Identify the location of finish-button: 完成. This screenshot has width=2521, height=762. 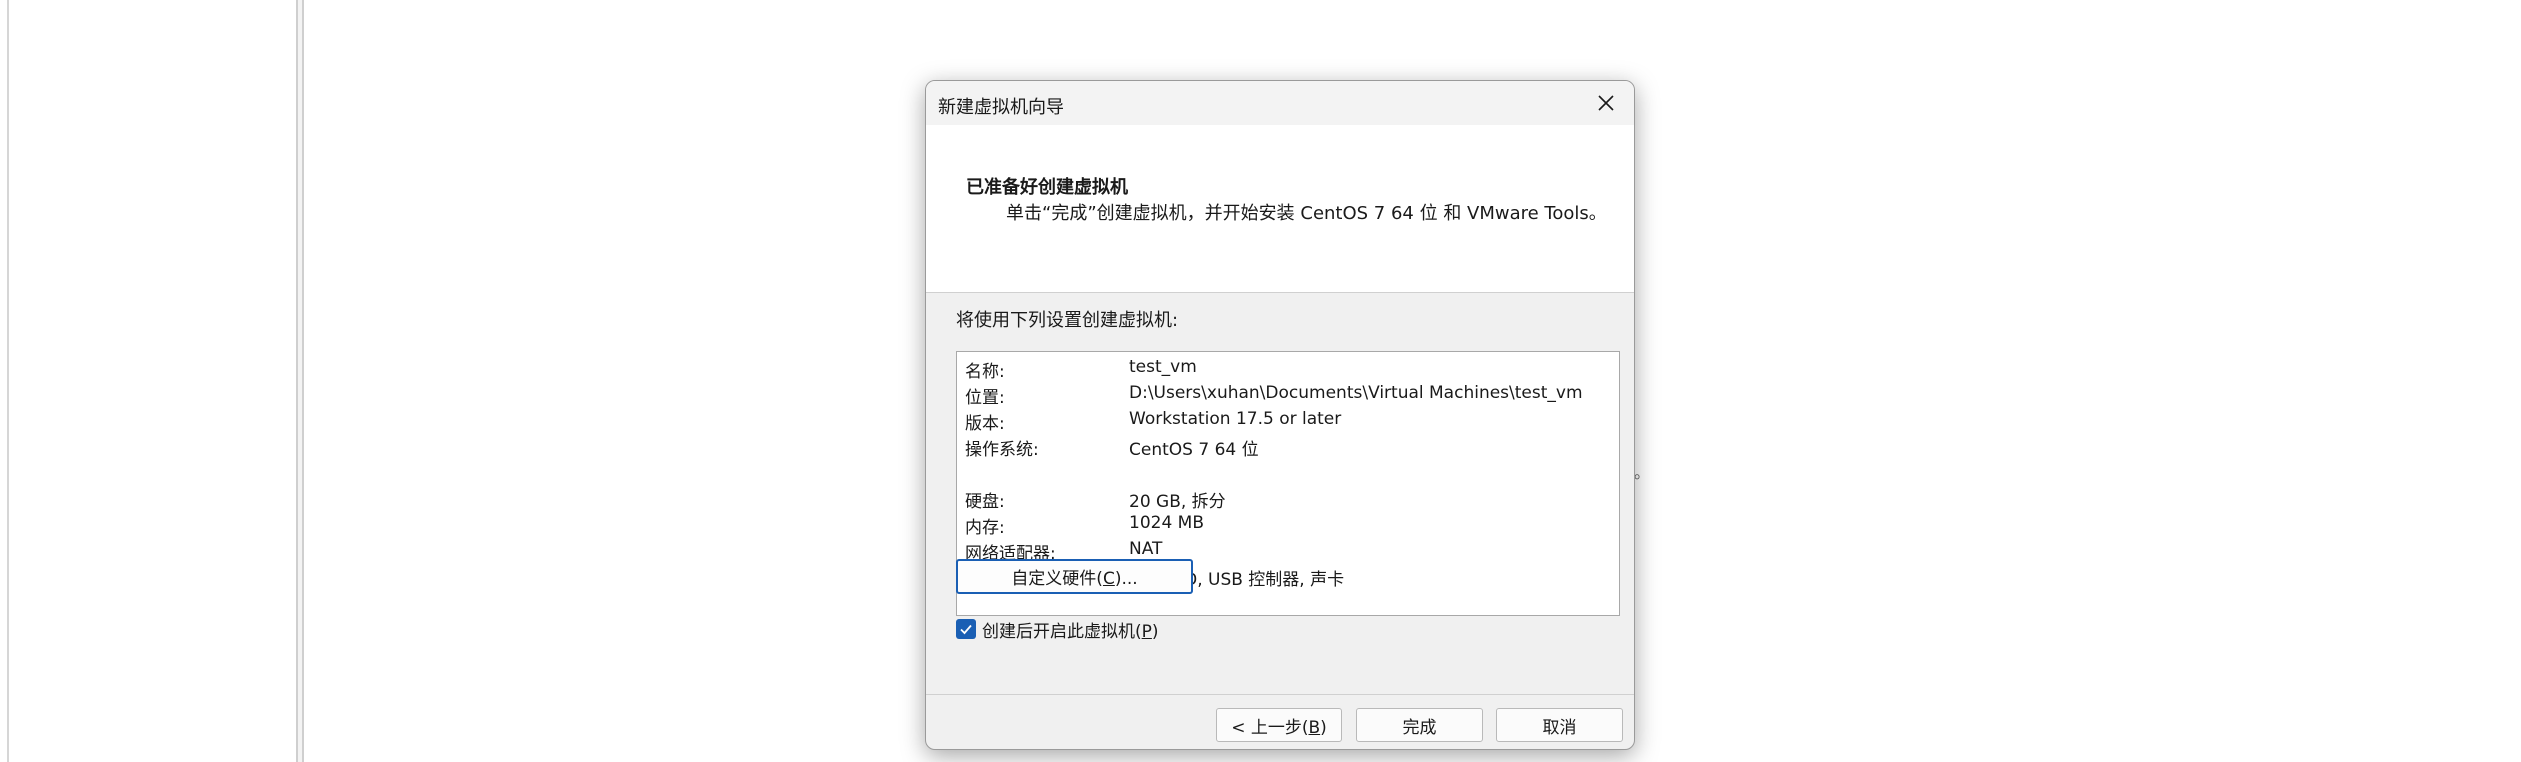
(1419, 725).